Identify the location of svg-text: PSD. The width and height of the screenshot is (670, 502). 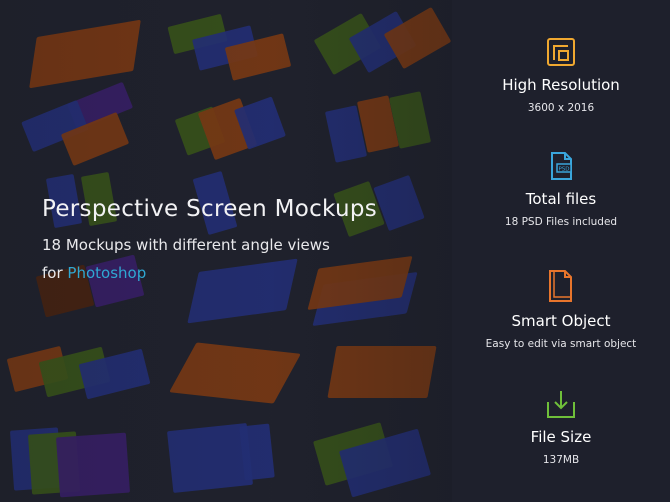
(563, 170).